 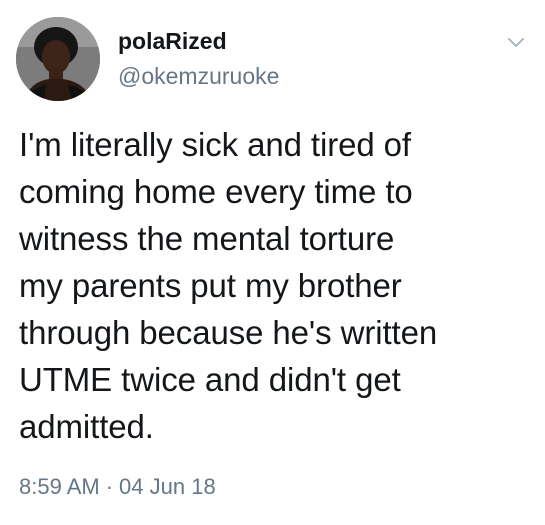 What do you see at coordinates (59, 486) in the screenshot?
I see `tweet-time: 8:59 AM` at bounding box center [59, 486].